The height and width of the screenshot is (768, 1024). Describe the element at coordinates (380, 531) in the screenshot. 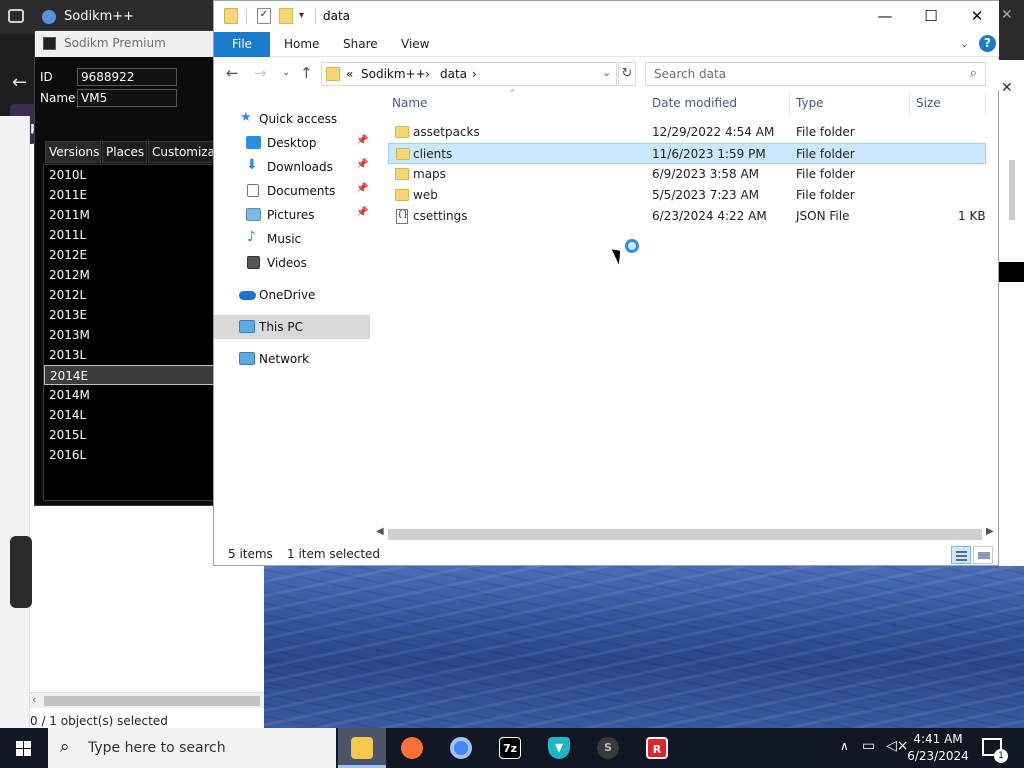

I see `scroll-left-icon: ◀` at that location.